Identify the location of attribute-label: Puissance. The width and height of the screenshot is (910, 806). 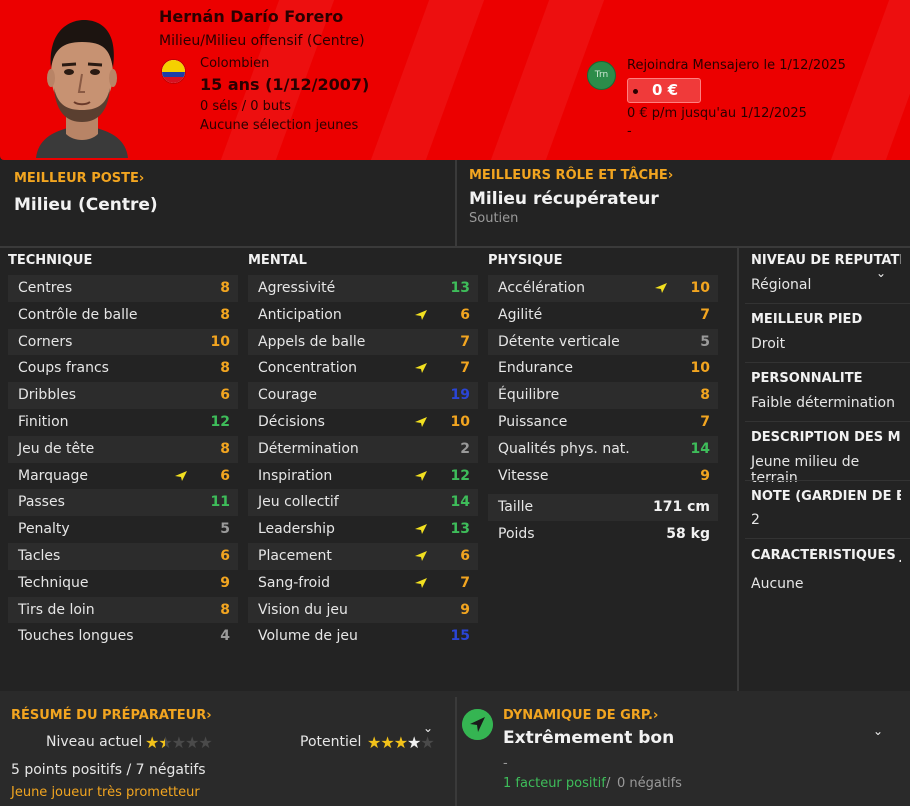
(533, 421).